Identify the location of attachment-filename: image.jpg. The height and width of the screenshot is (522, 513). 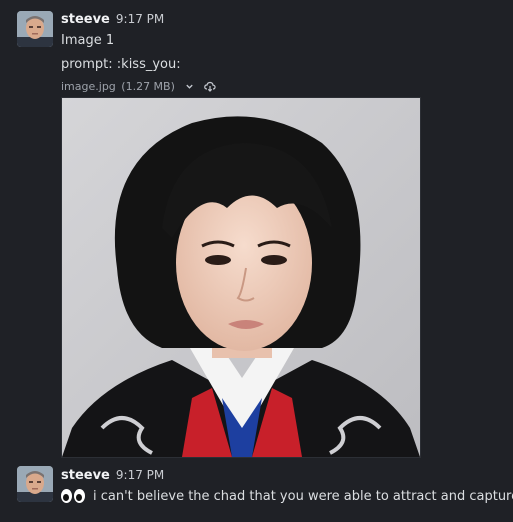
(88, 86).